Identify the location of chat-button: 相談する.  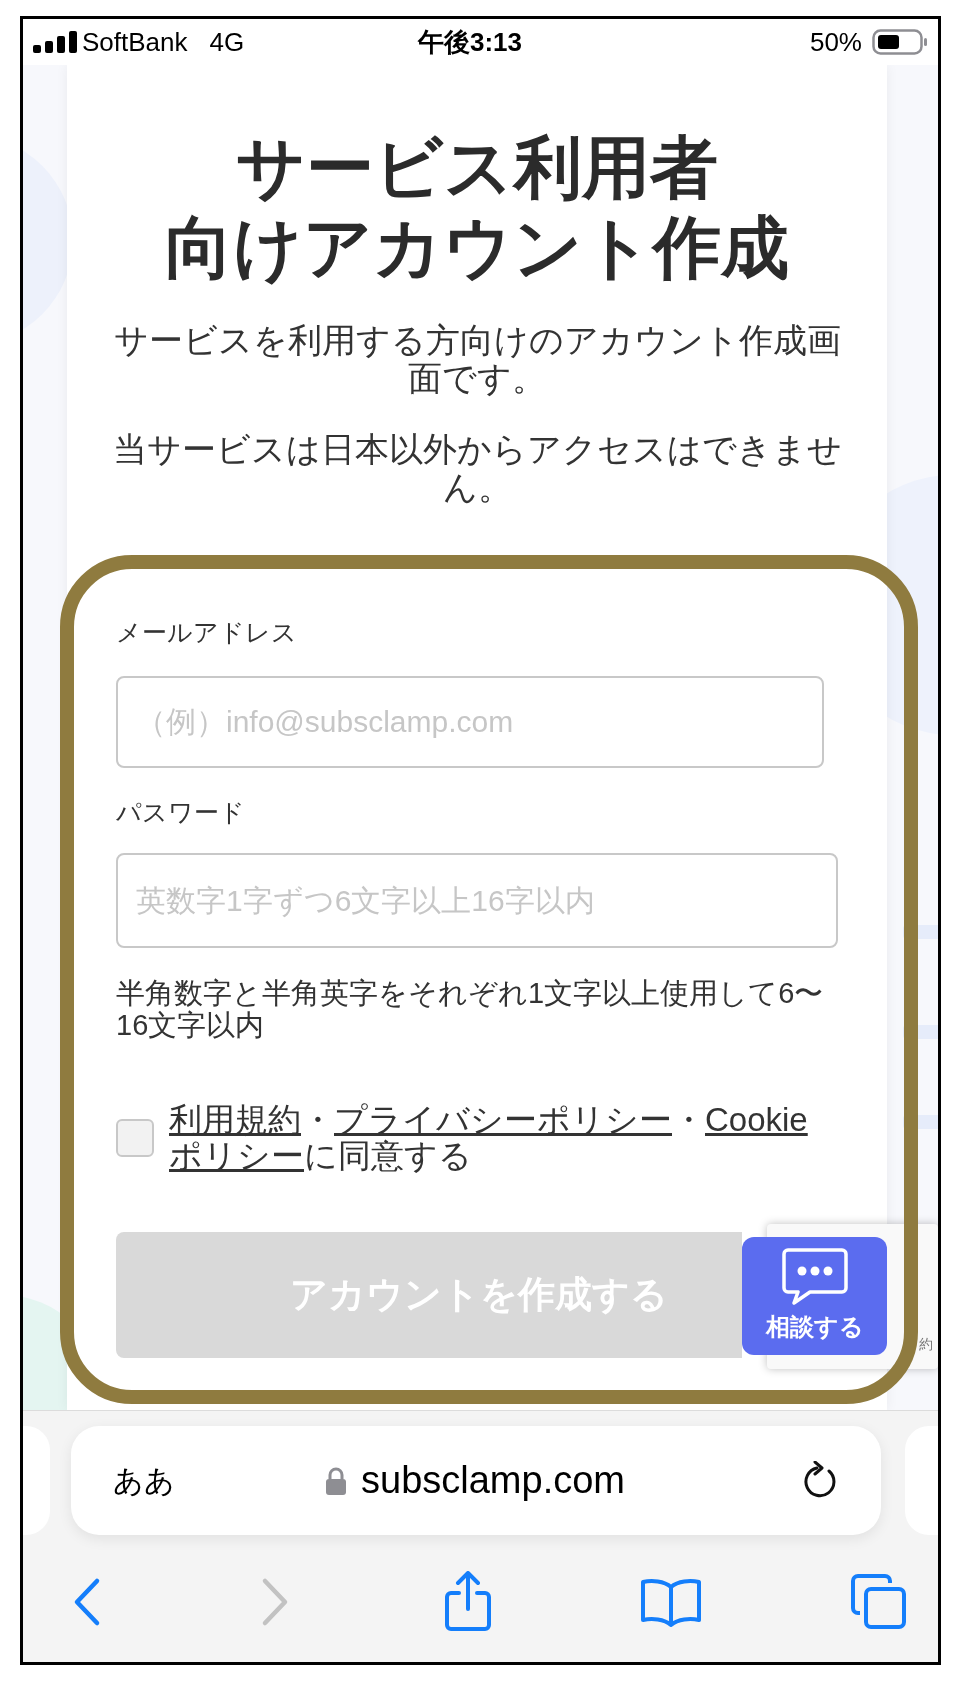
(814, 1296).